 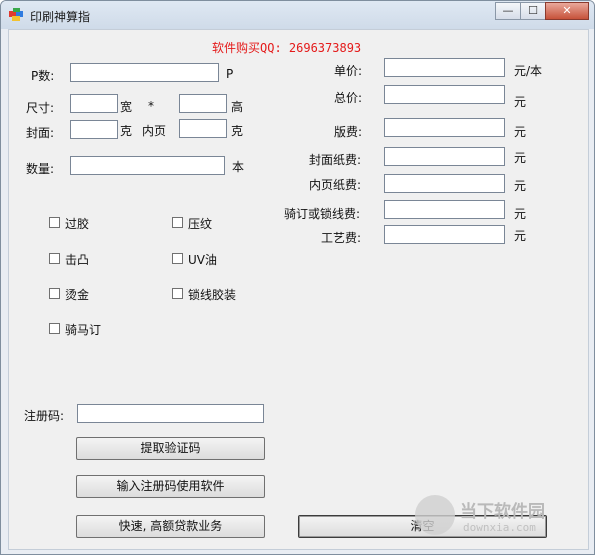 I want to click on plate-fee-label: 版费:, so click(x=348, y=132).